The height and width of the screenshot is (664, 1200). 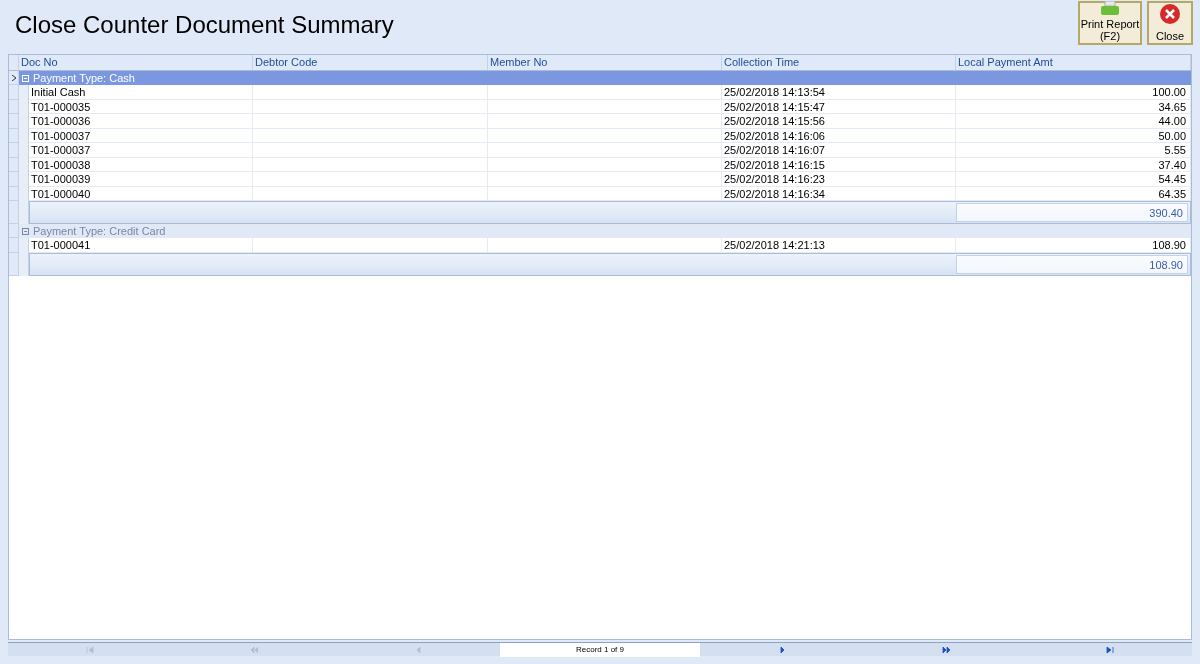 I want to click on record-counter: Record 1 of 9, so click(x=600, y=649).